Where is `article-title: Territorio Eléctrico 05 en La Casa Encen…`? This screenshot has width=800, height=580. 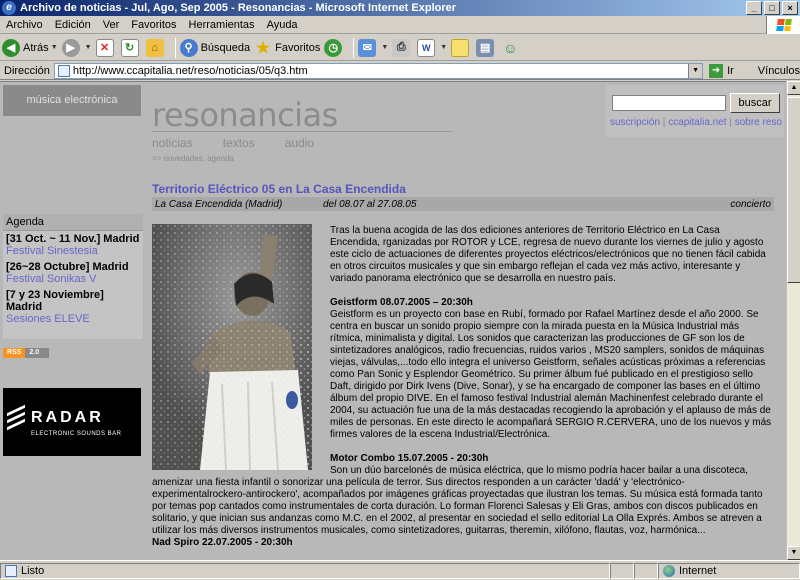
article-title: Territorio Eléctrico 05 en La Casa Encen… is located at coordinates (279, 189).